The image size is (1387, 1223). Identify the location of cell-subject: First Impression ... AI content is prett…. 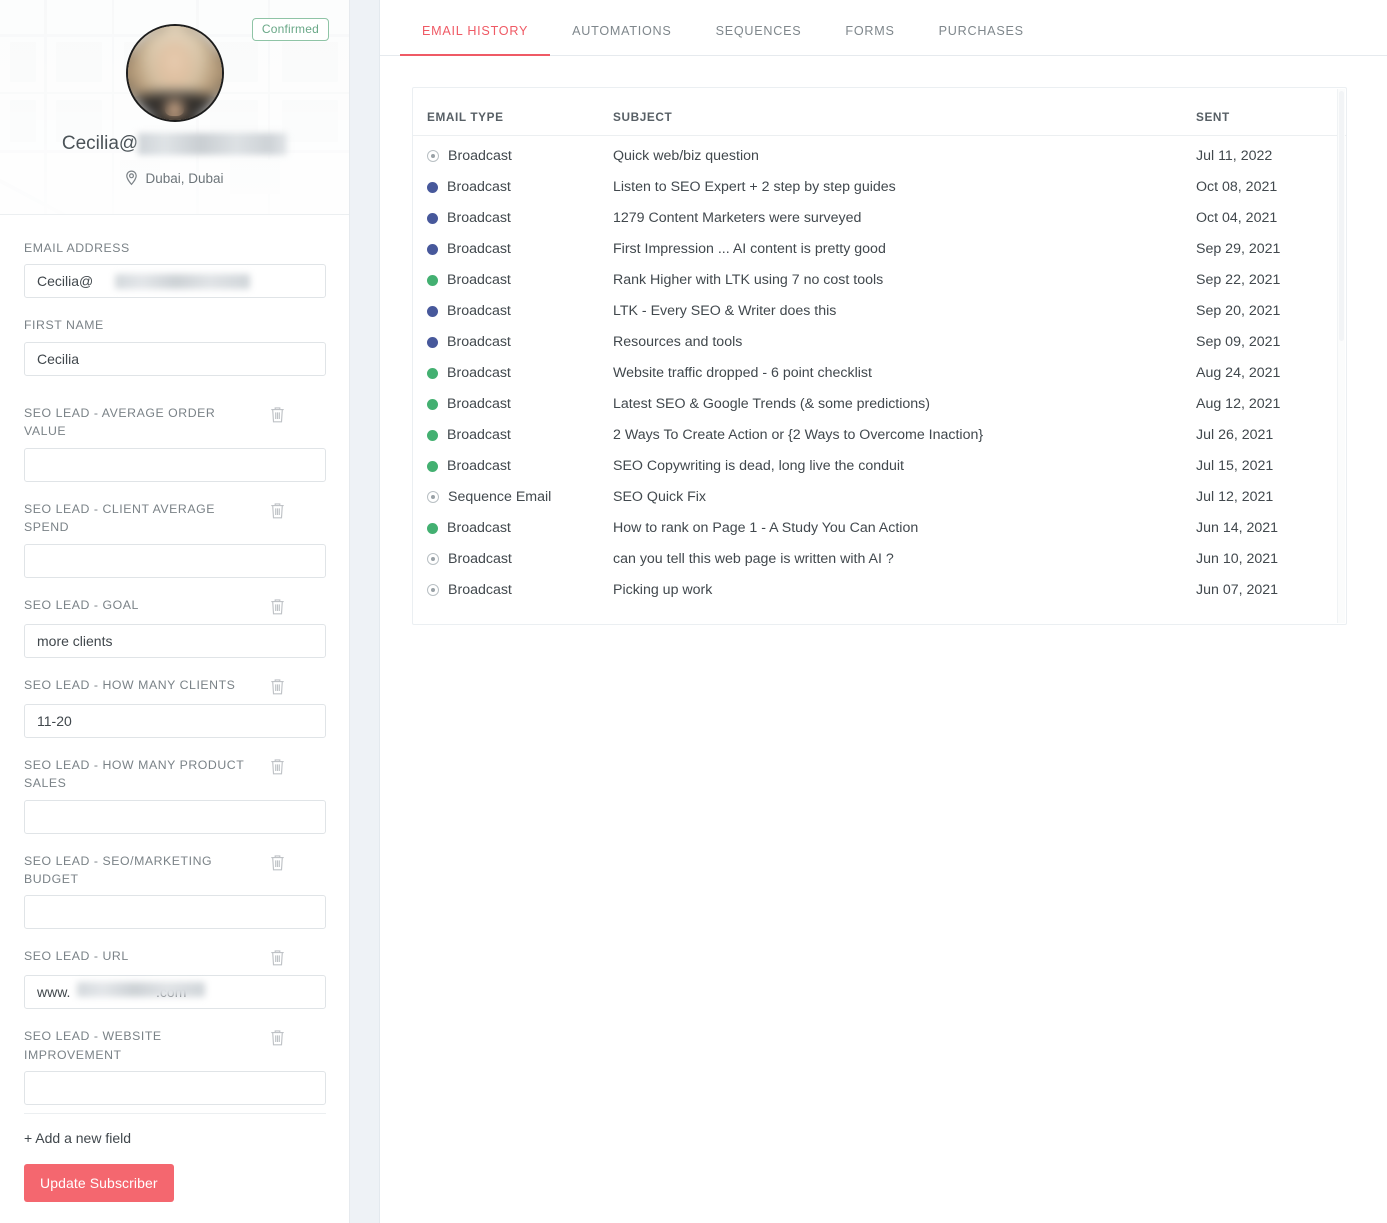
(749, 249).